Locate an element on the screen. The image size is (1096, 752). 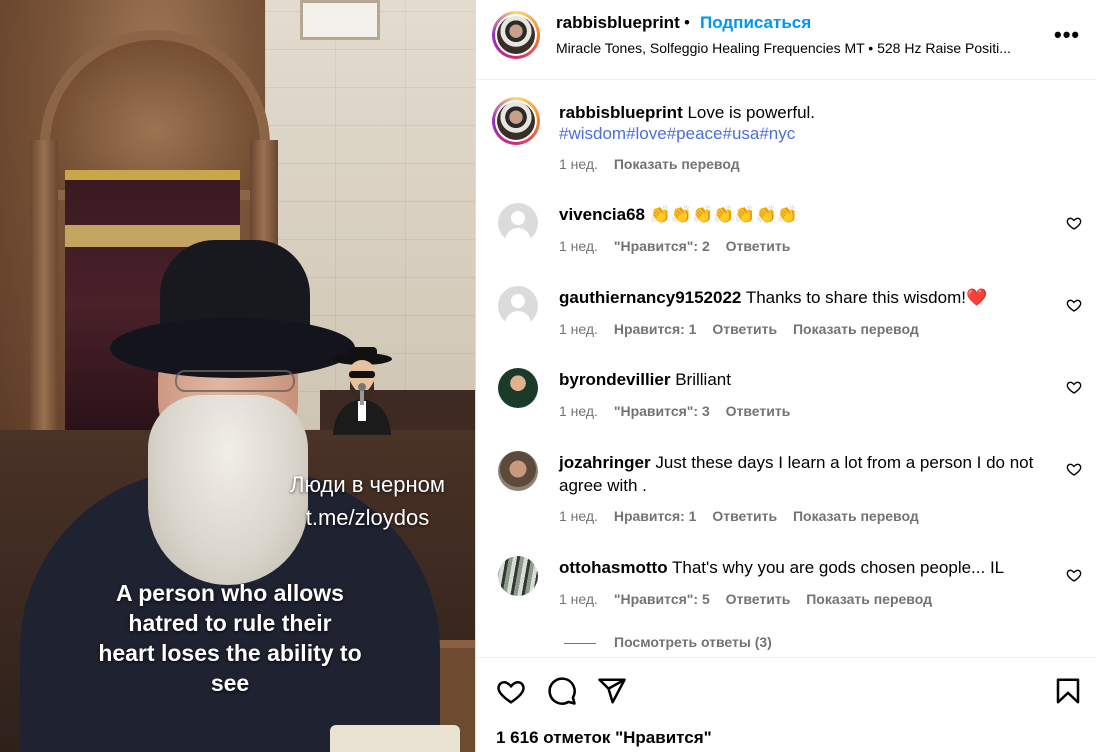
author-avatar is located at coordinates (516, 35).